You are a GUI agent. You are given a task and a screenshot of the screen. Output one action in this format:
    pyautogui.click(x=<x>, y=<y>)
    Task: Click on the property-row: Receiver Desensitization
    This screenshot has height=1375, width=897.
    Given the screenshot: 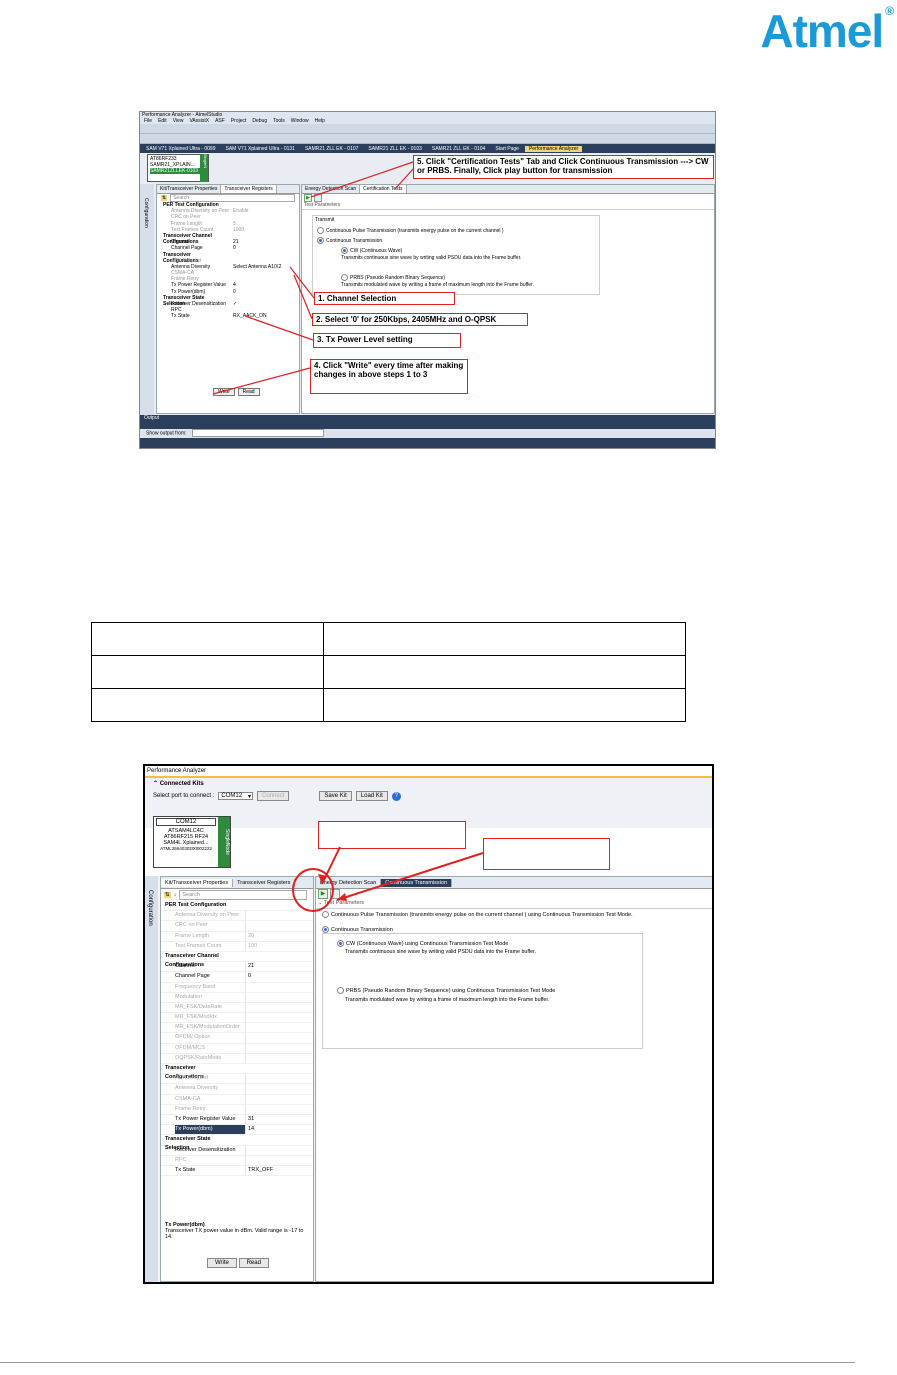 What is the action you would take?
    pyautogui.click(x=237, y=1150)
    